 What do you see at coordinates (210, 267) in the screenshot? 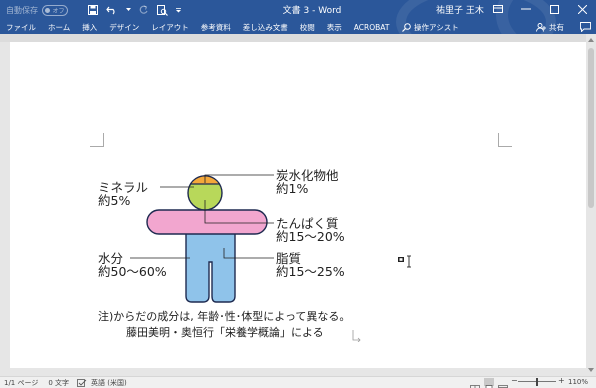
I see `body-water-shape` at bounding box center [210, 267].